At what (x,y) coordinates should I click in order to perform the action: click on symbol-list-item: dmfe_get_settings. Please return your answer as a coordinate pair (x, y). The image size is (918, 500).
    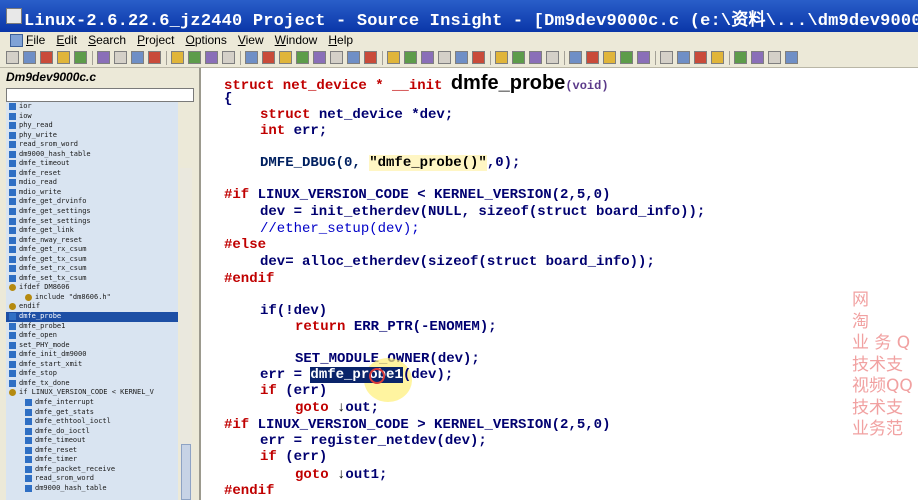
    Looking at the image, I should click on (92, 212).